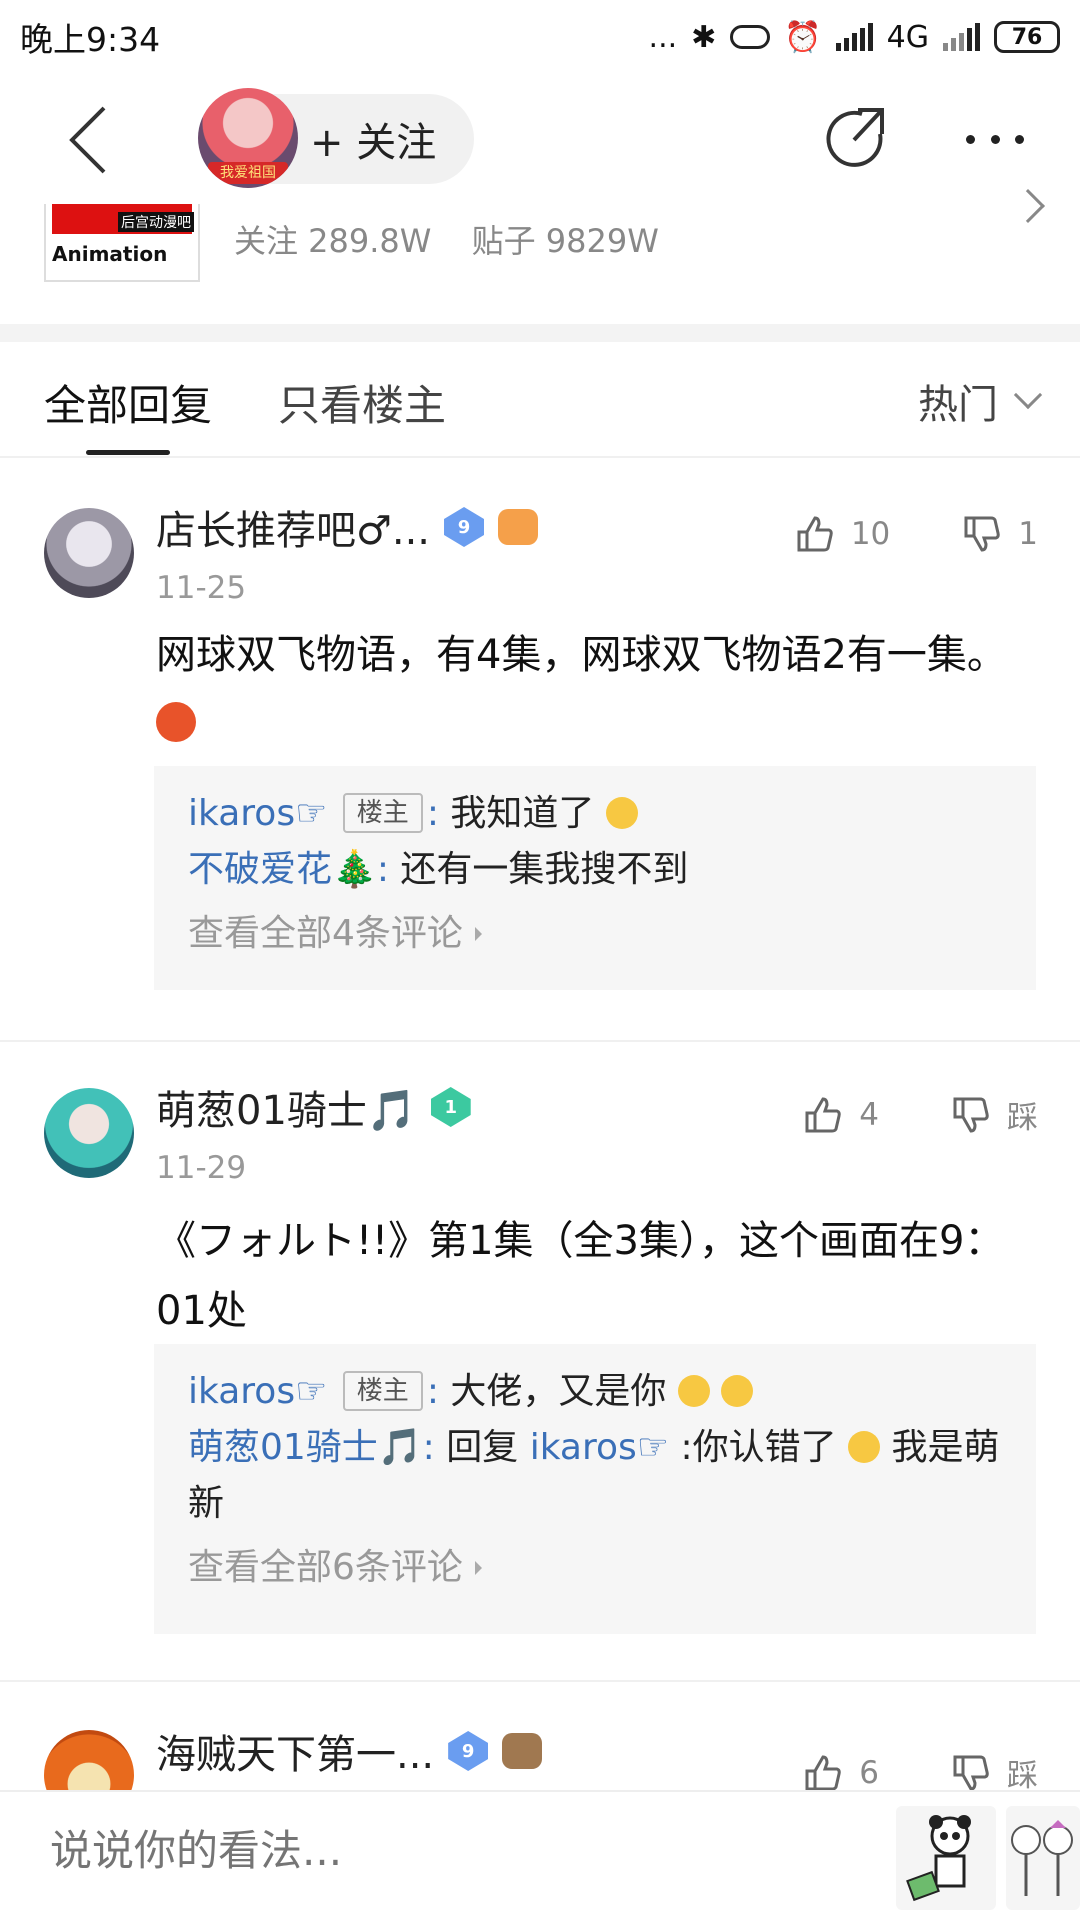 Image resolution: width=1080 pixels, height=1920 pixels. I want to click on see-all-comments: 查看全部4条评论, so click(595, 934).